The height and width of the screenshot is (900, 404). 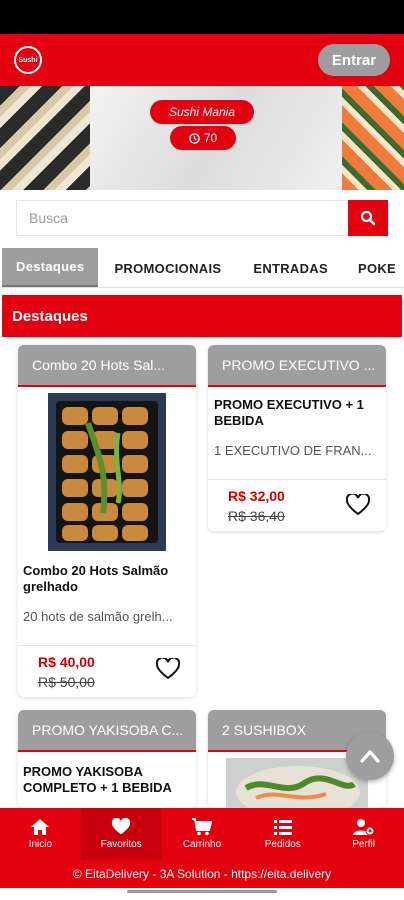 I want to click on home-icon, so click(x=40, y=827).